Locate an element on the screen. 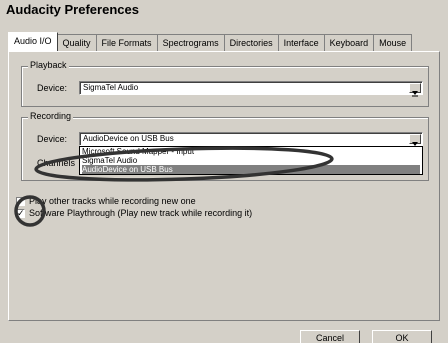 The image size is (448, 343). tab-interface: Interface is located at coordinates (301, 42).